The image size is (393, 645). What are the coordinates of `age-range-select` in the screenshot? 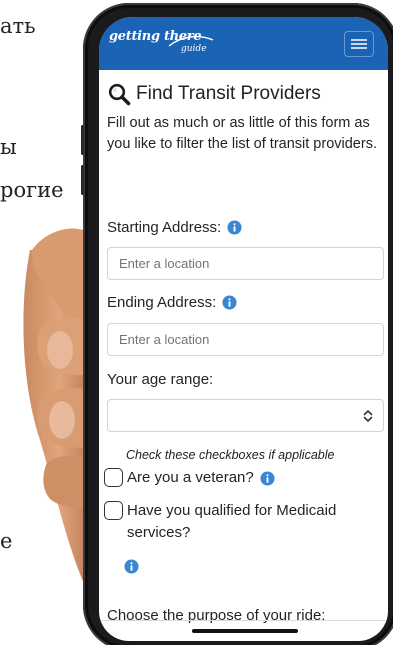 It's located at (245, 415).